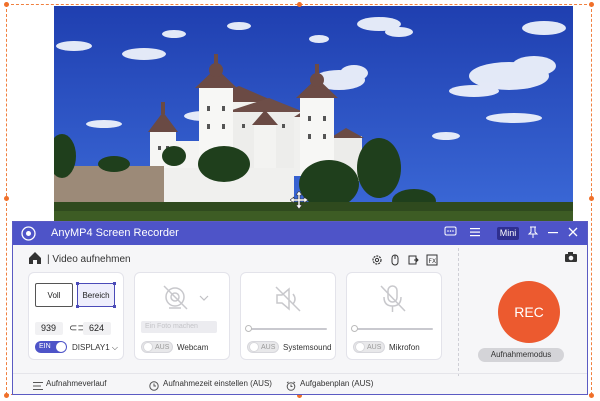 The image size is (600, 401). I want to click on take-photo-label: Ein Foto machen, so click(171, 326).